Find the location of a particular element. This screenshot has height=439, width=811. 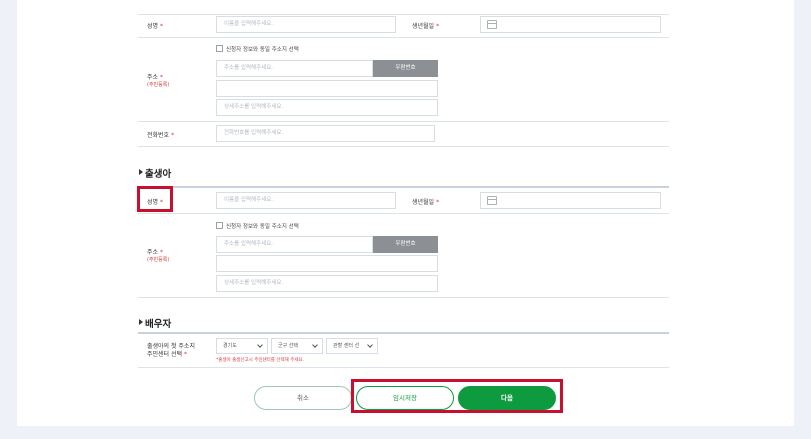

newborn-birth-input is located at coordinates (570, 200).